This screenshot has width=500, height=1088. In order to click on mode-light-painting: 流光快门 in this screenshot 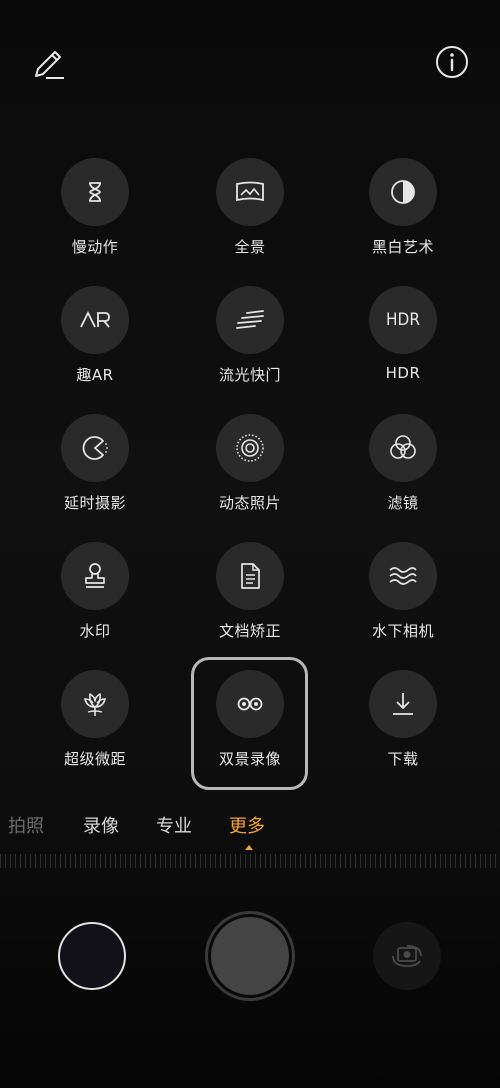, I will do `click(250, 346)`.